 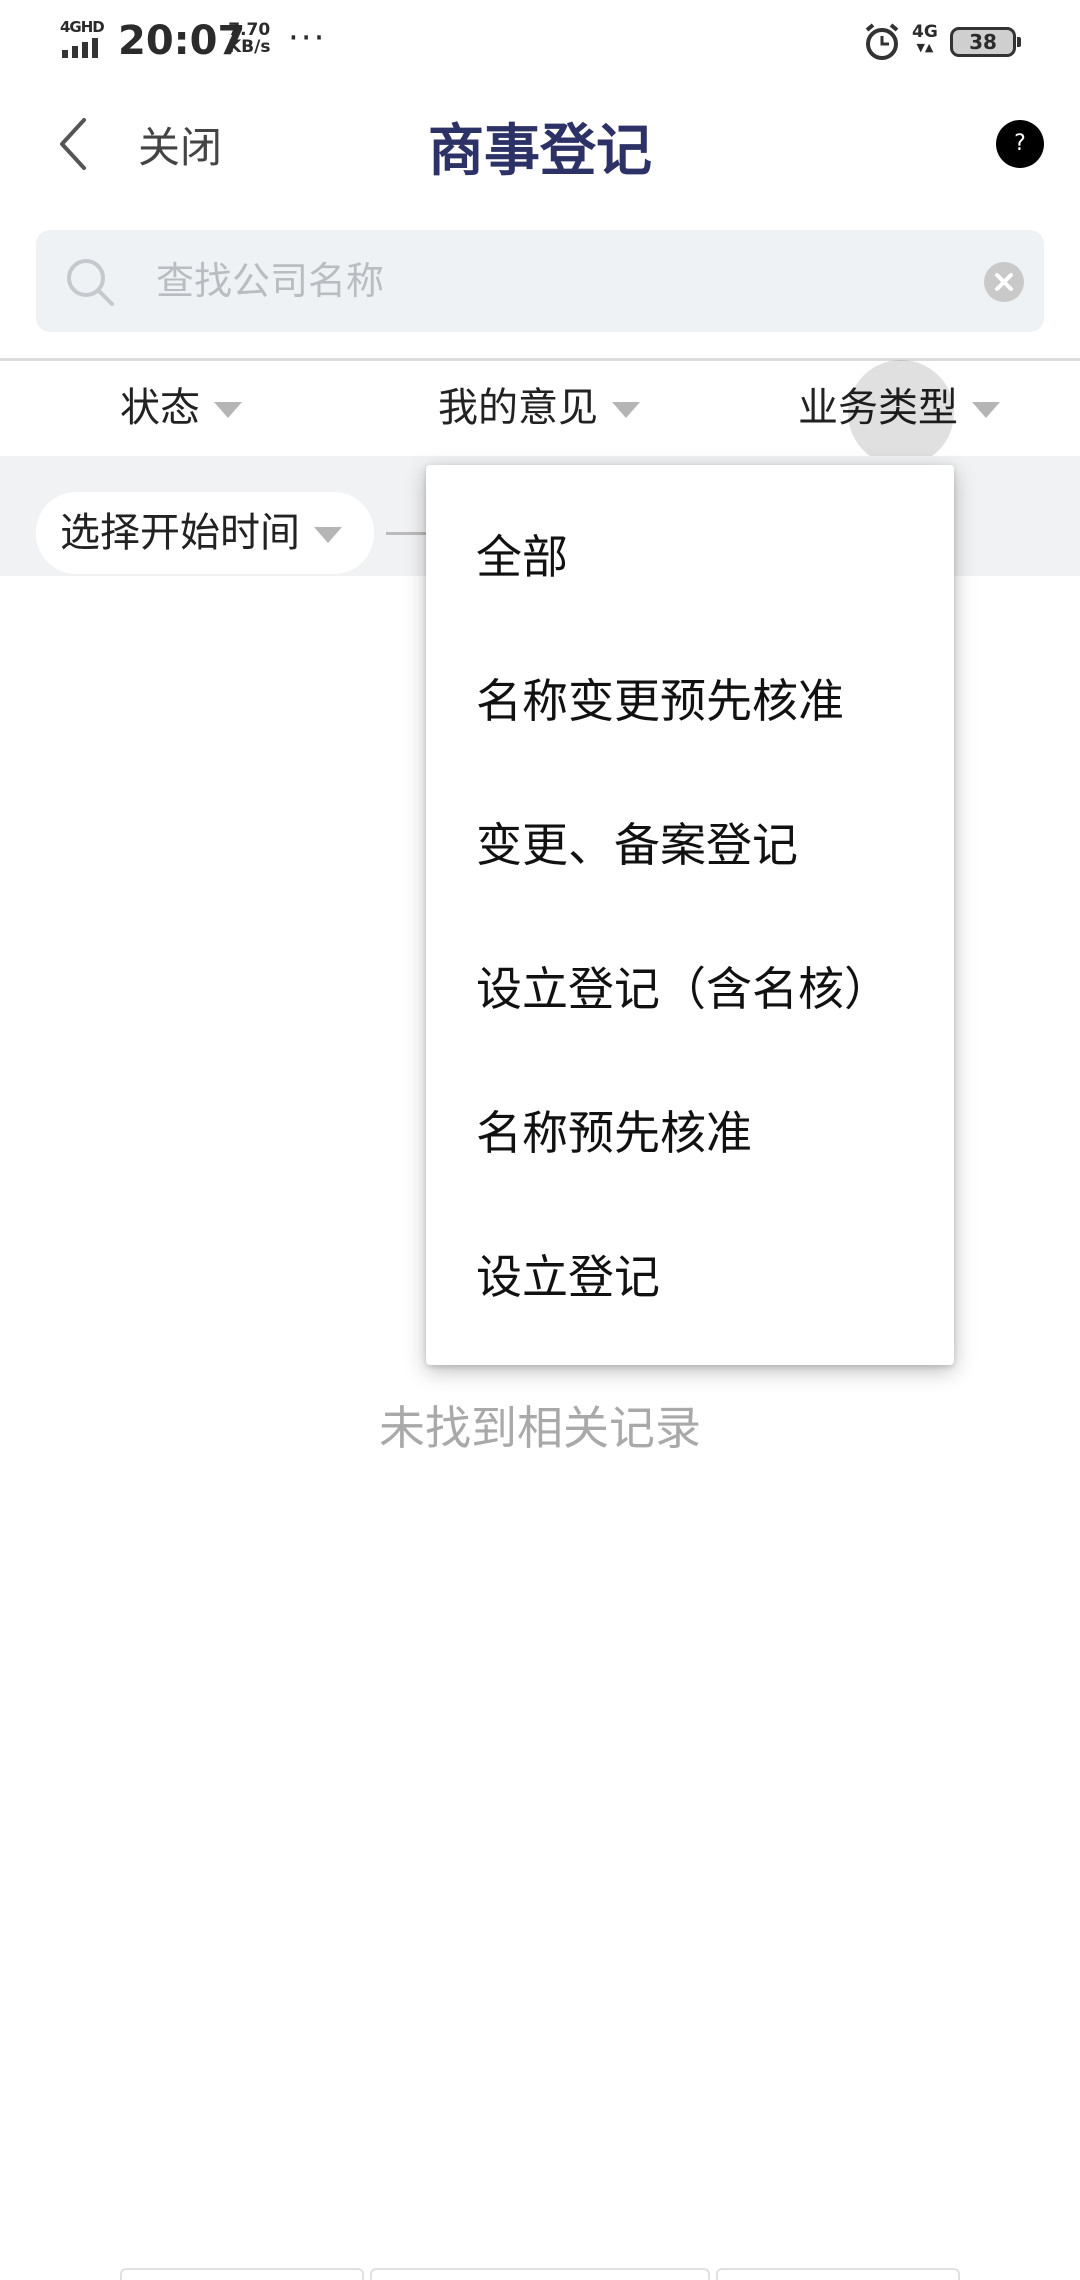 I want to click on header: 关闭 商事登记 ?, so click(x=540, y=144).